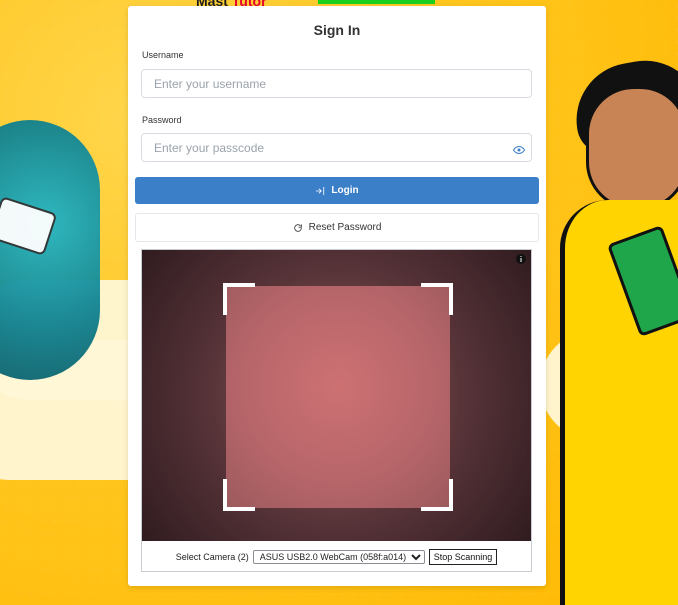 The width and height of the screenshot is (678, 605). I want to click on eye-icon, so click(519, 149).